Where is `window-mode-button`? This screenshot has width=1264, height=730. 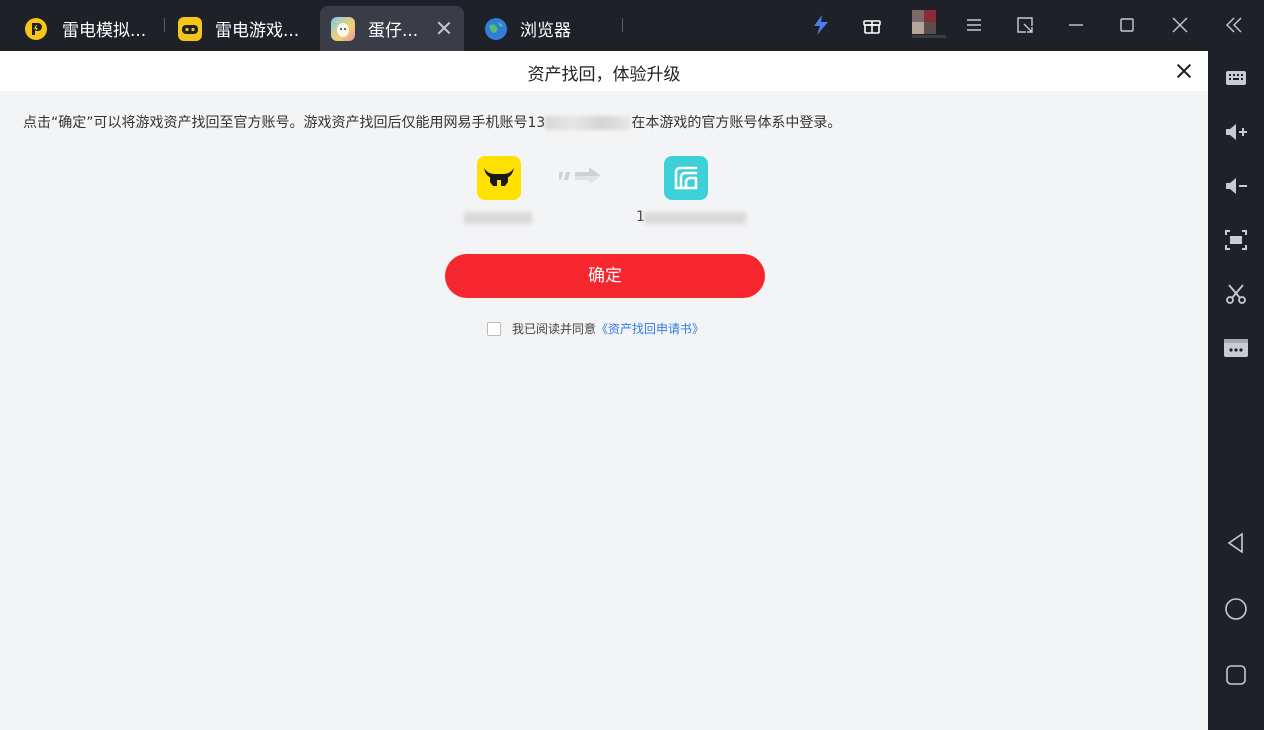
window-mode-button is located at coordinates (1025, 25).